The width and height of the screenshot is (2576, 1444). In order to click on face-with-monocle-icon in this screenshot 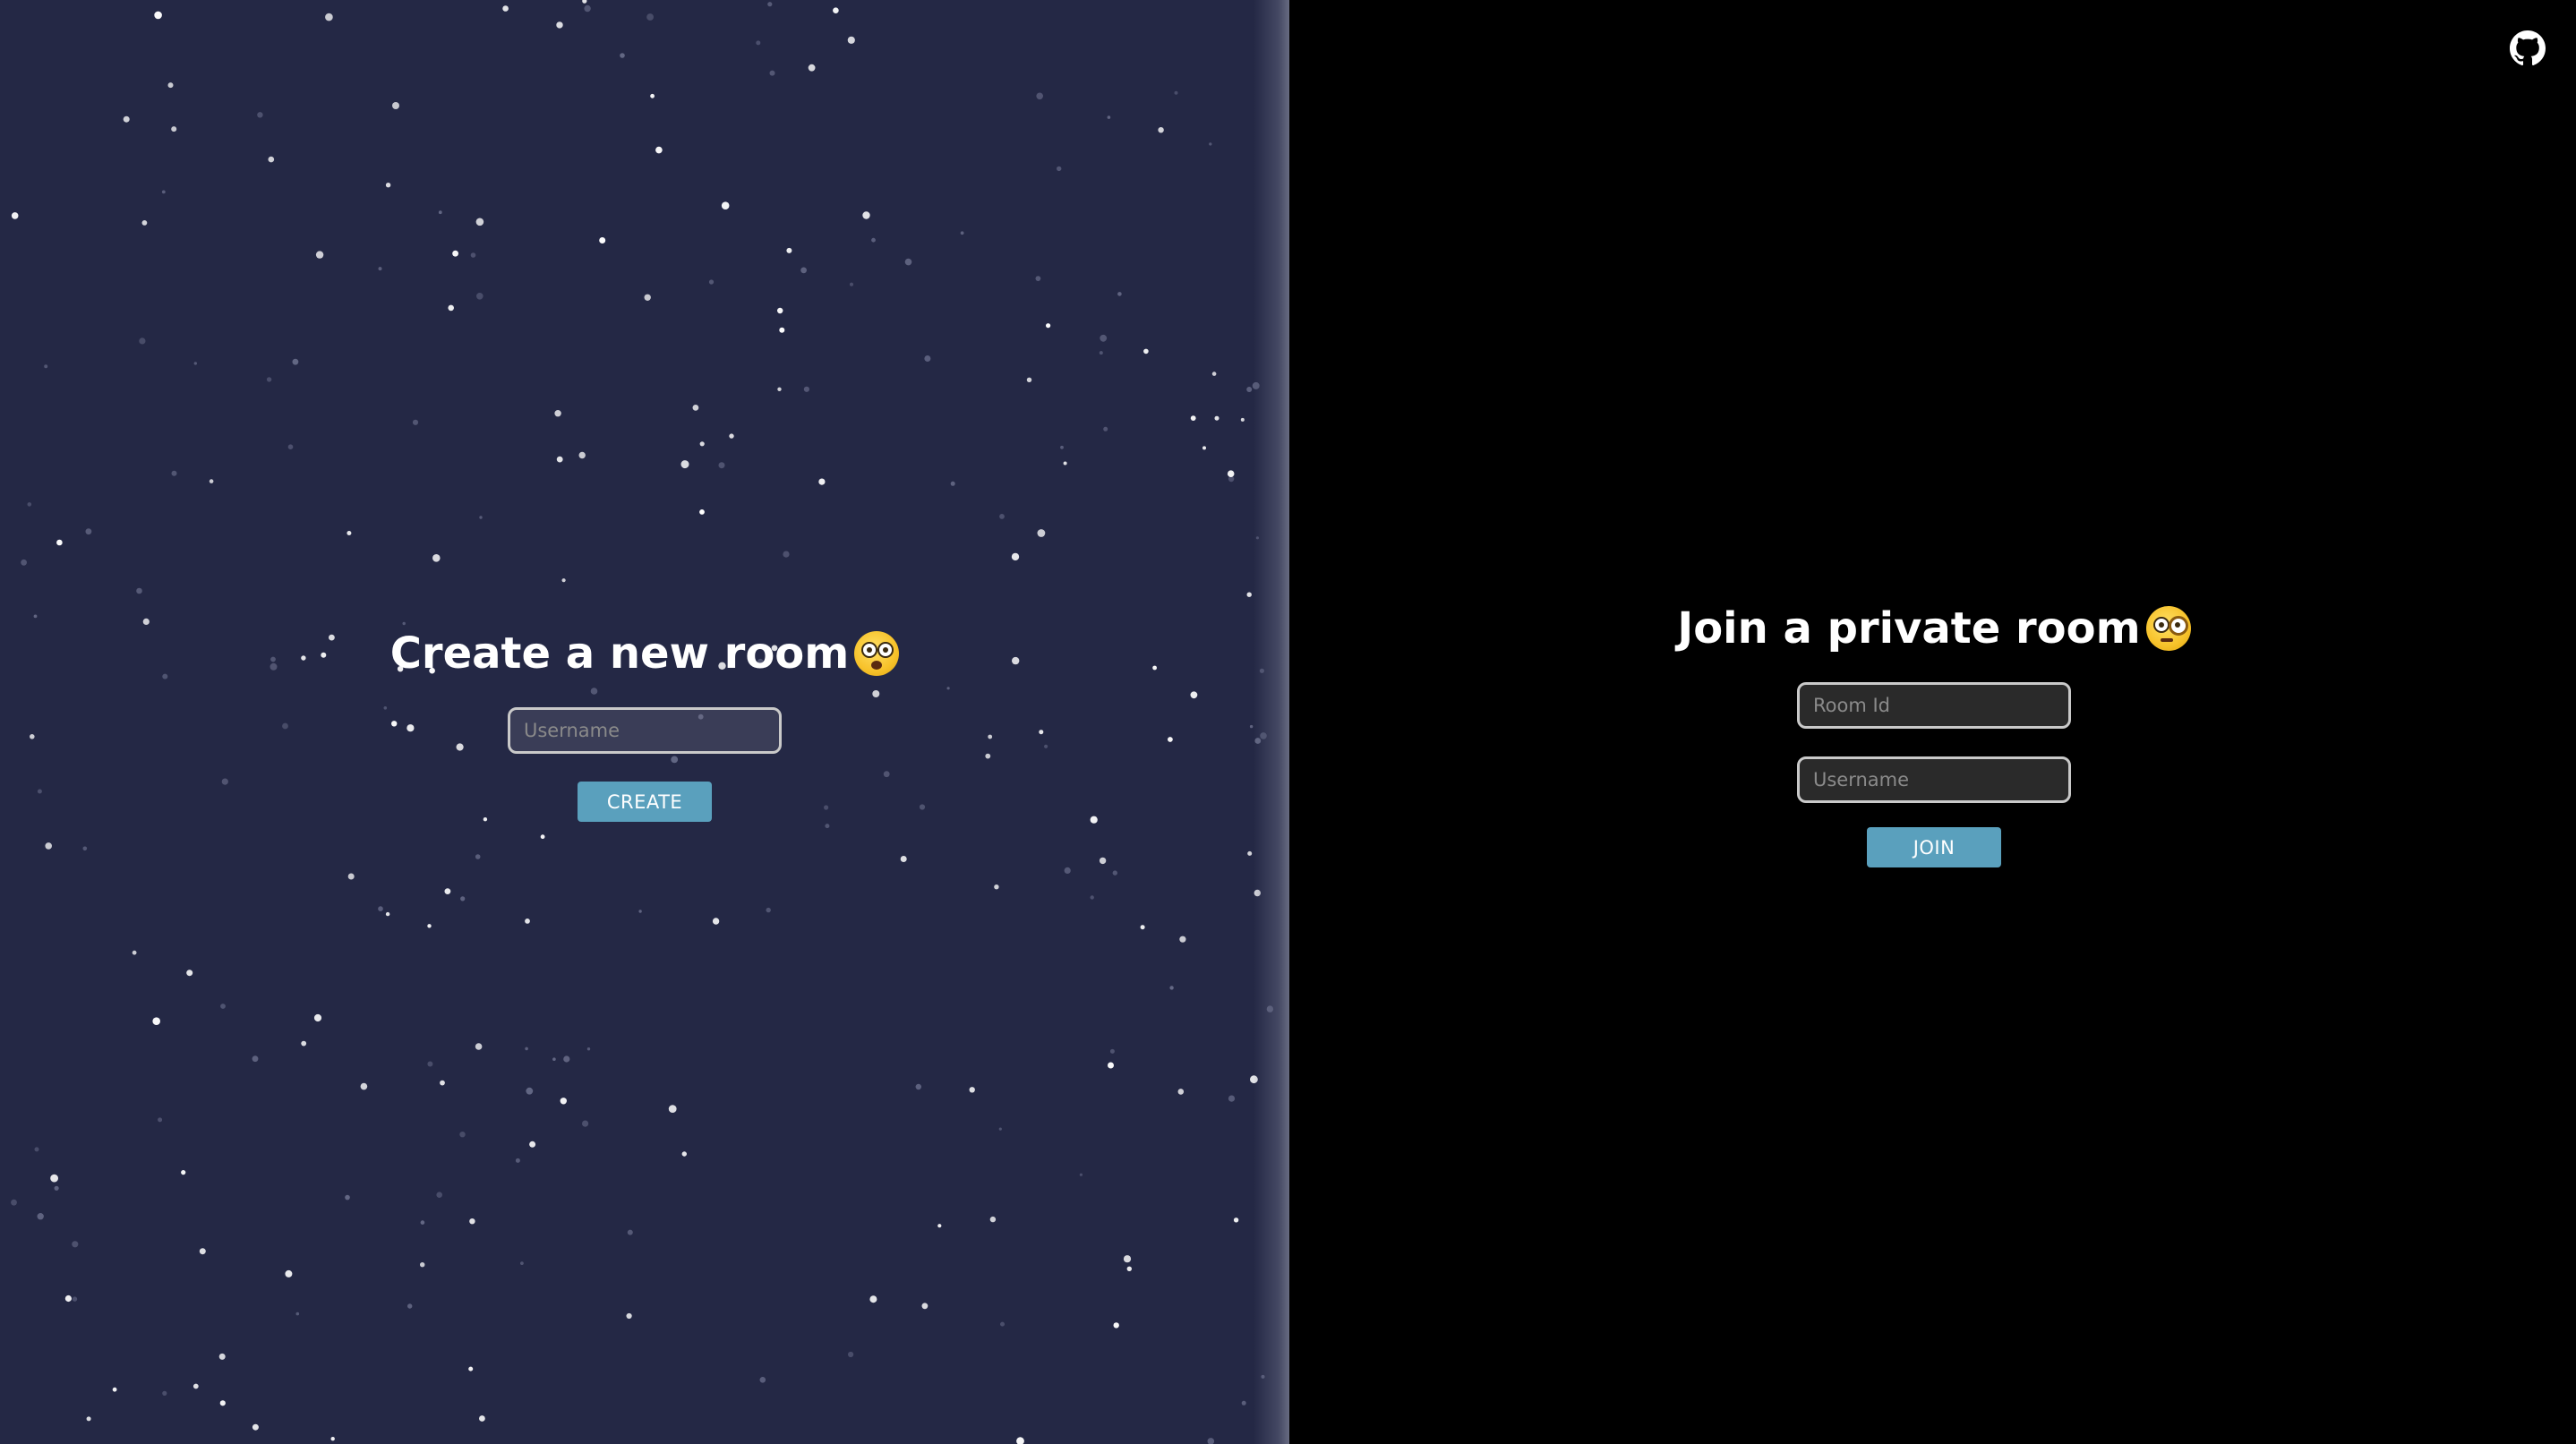, I will do `click(2168, 628)`.